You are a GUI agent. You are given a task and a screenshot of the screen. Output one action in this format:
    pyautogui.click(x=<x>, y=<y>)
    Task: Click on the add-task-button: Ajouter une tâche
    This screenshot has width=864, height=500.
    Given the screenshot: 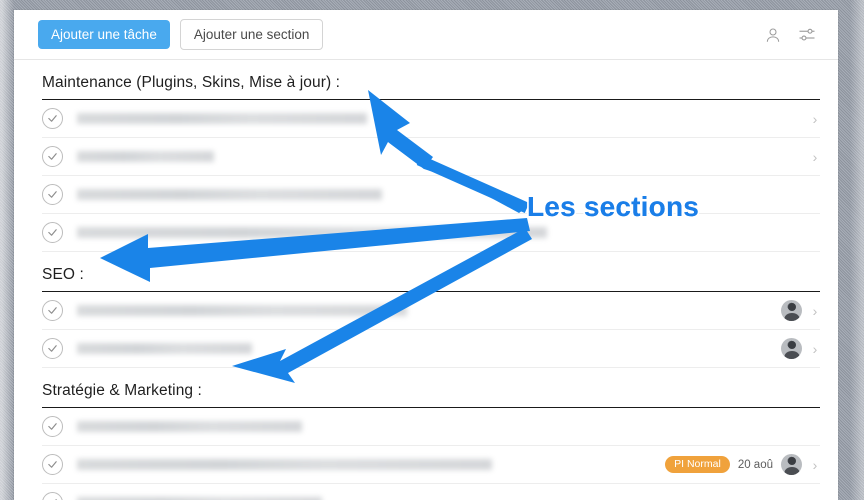 What is the action you would take?
    pyautogui.click(x=104, y=34)
    